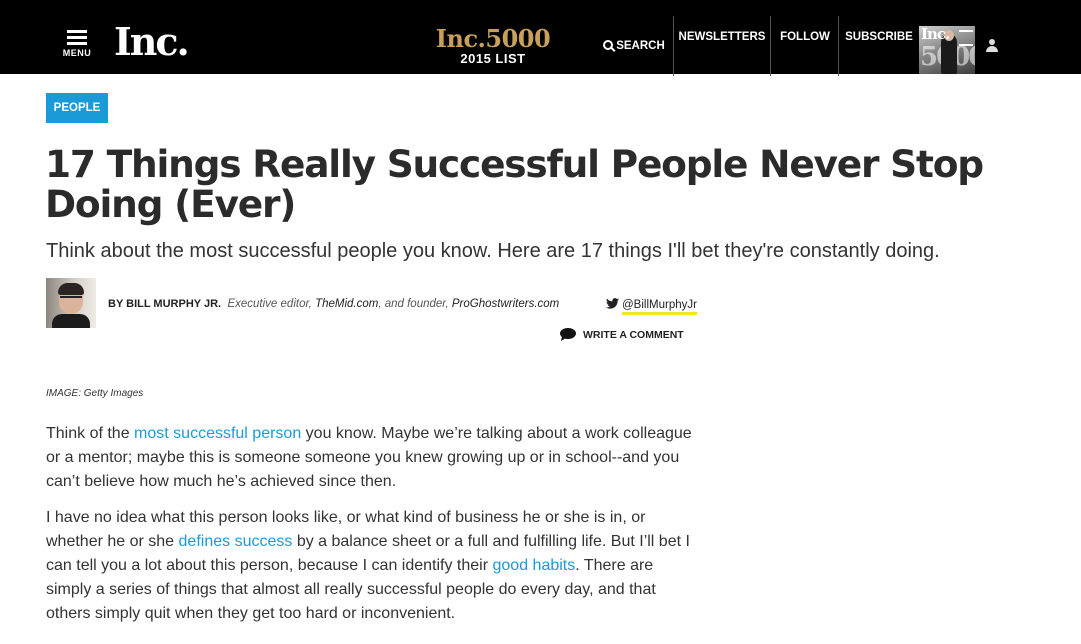  Describe the element at coordinates (534, 565) in the screenshot. I see `link-good-habits: good habits` at that location.